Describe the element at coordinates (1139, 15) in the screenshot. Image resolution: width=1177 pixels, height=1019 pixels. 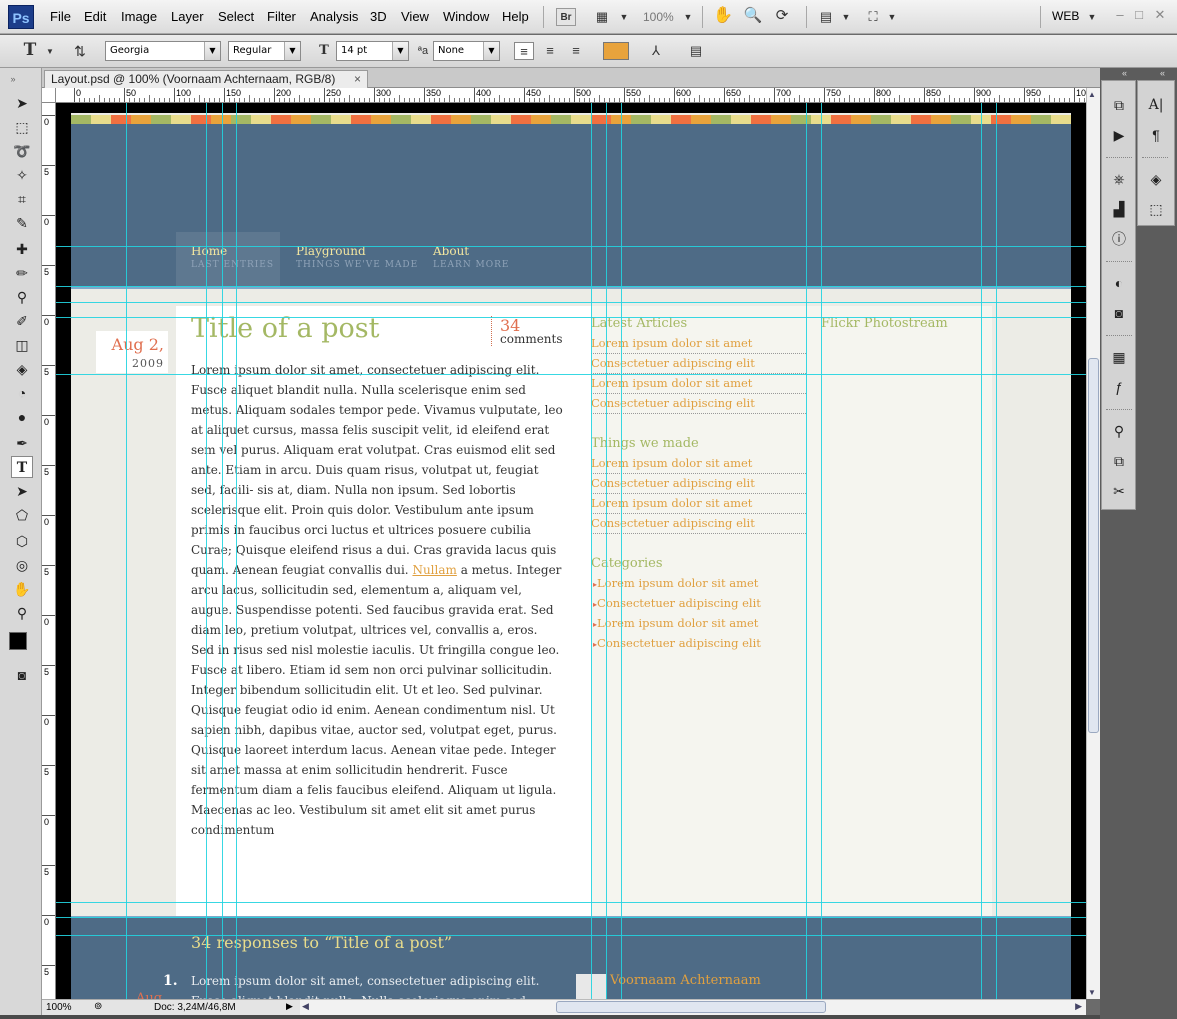
I see `maximize-icon: □` at that location.